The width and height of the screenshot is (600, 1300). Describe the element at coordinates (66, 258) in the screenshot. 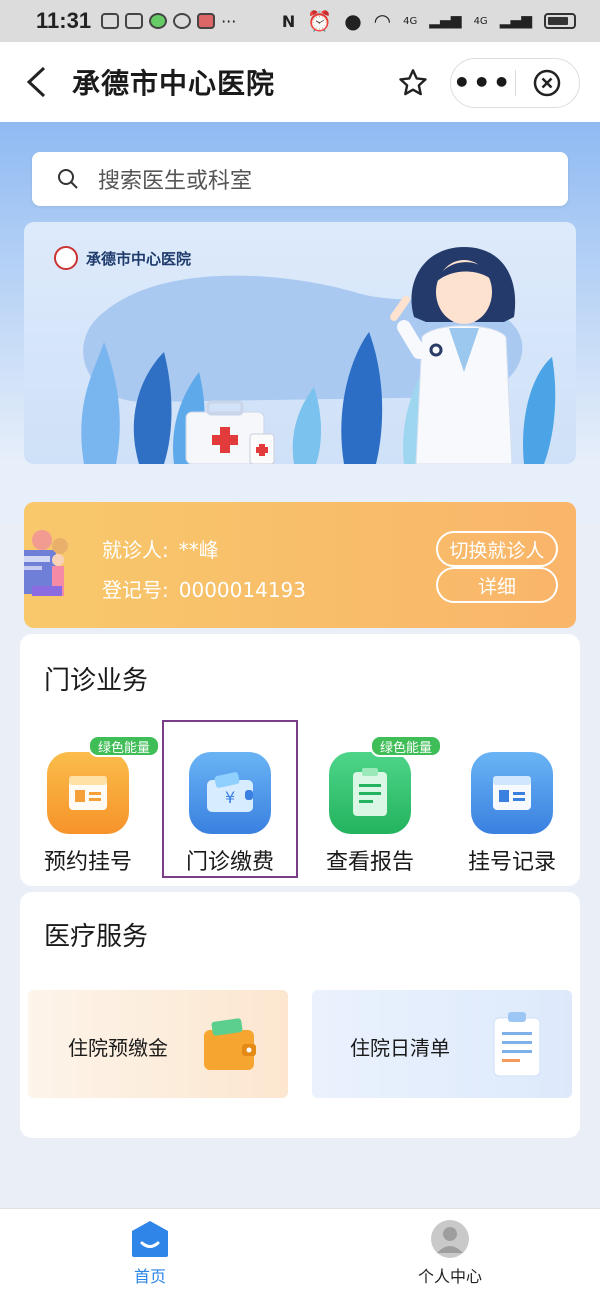

I see `hospital-logo-icon` at that location.